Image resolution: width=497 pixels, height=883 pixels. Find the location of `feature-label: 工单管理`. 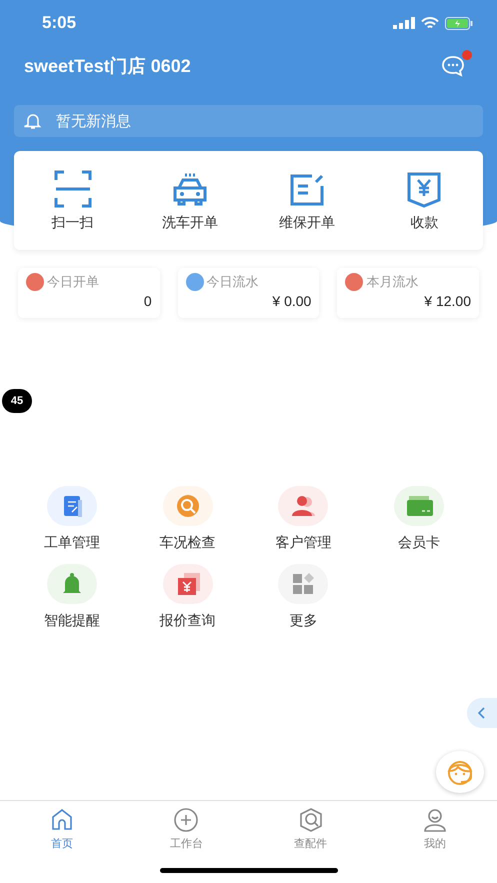

feature-label: 工单管理 is located at coordinates (72, 543).